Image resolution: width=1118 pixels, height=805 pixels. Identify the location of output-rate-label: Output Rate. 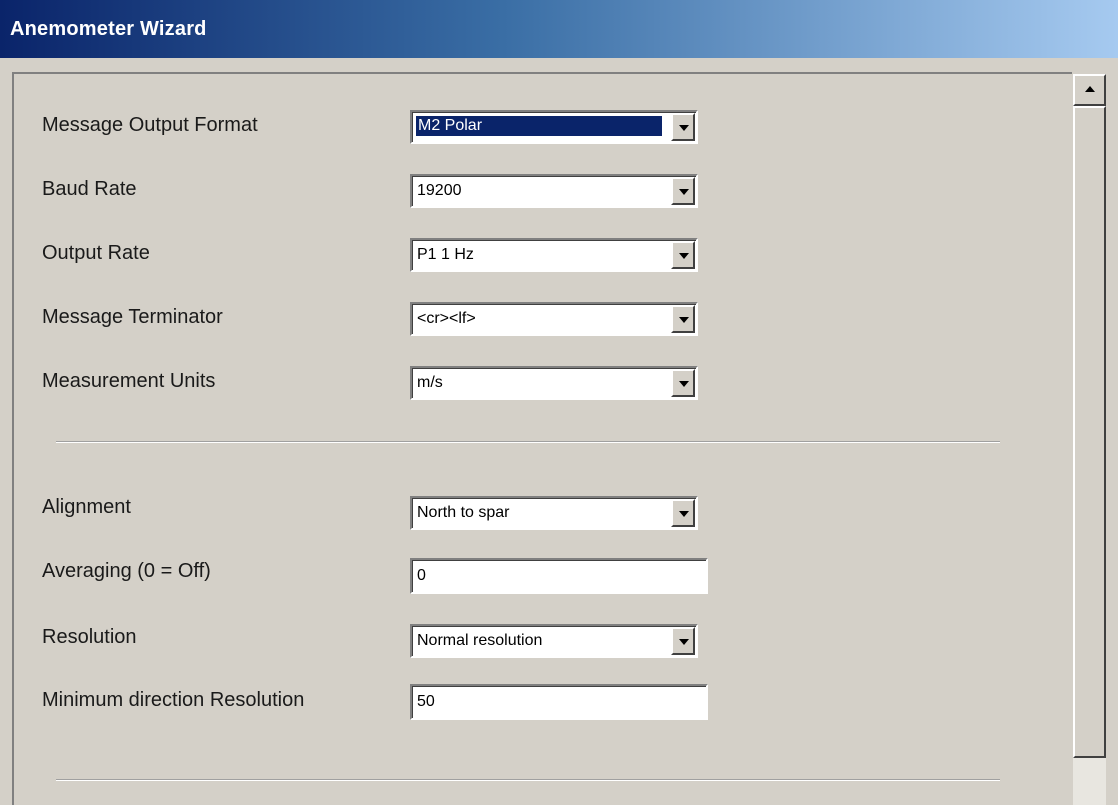
(96, 253).